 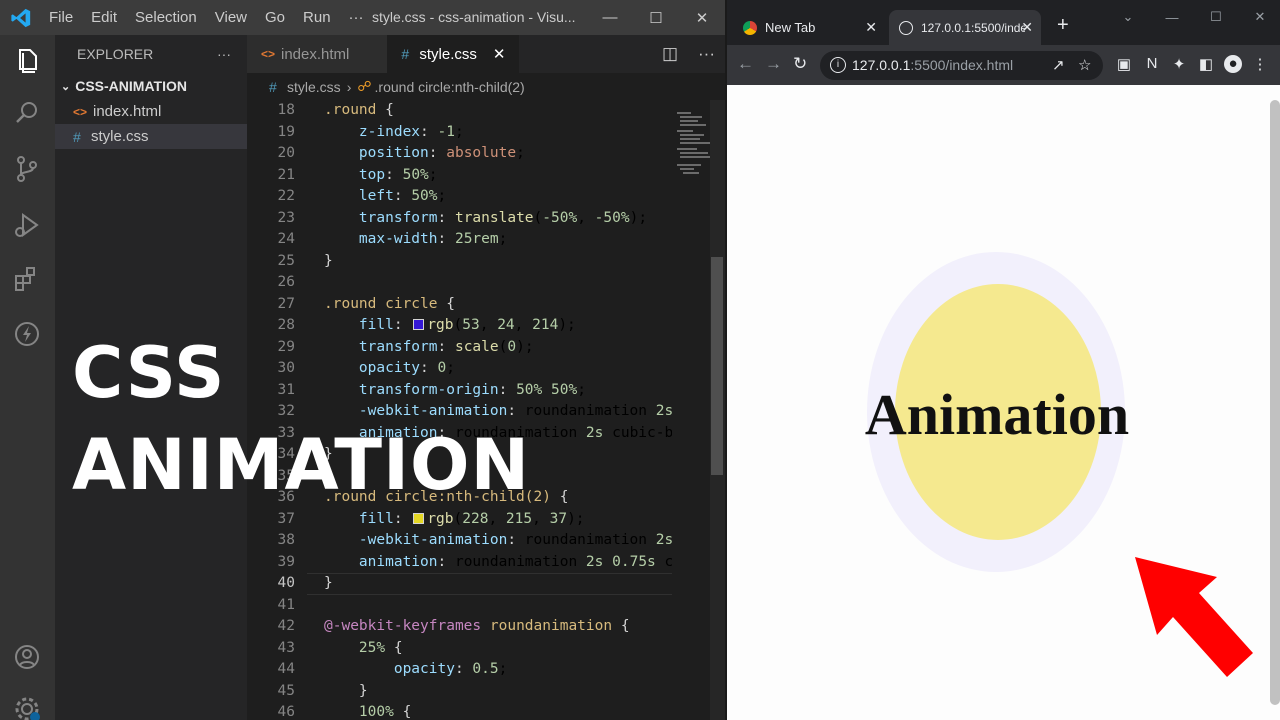 I want to click on line-number: 44, so click(x=286, y=669).